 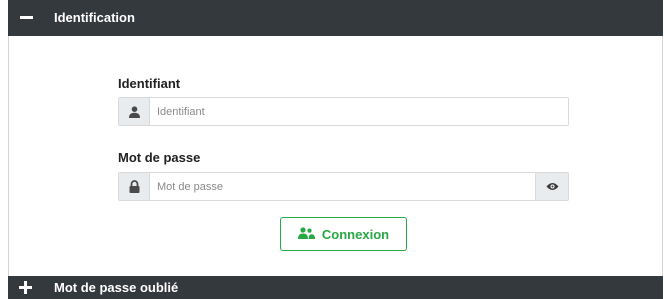 What do you see at coordinates (551, 186) in the screenshot?
I see `eye-icon` at bounding box center [551, 186].